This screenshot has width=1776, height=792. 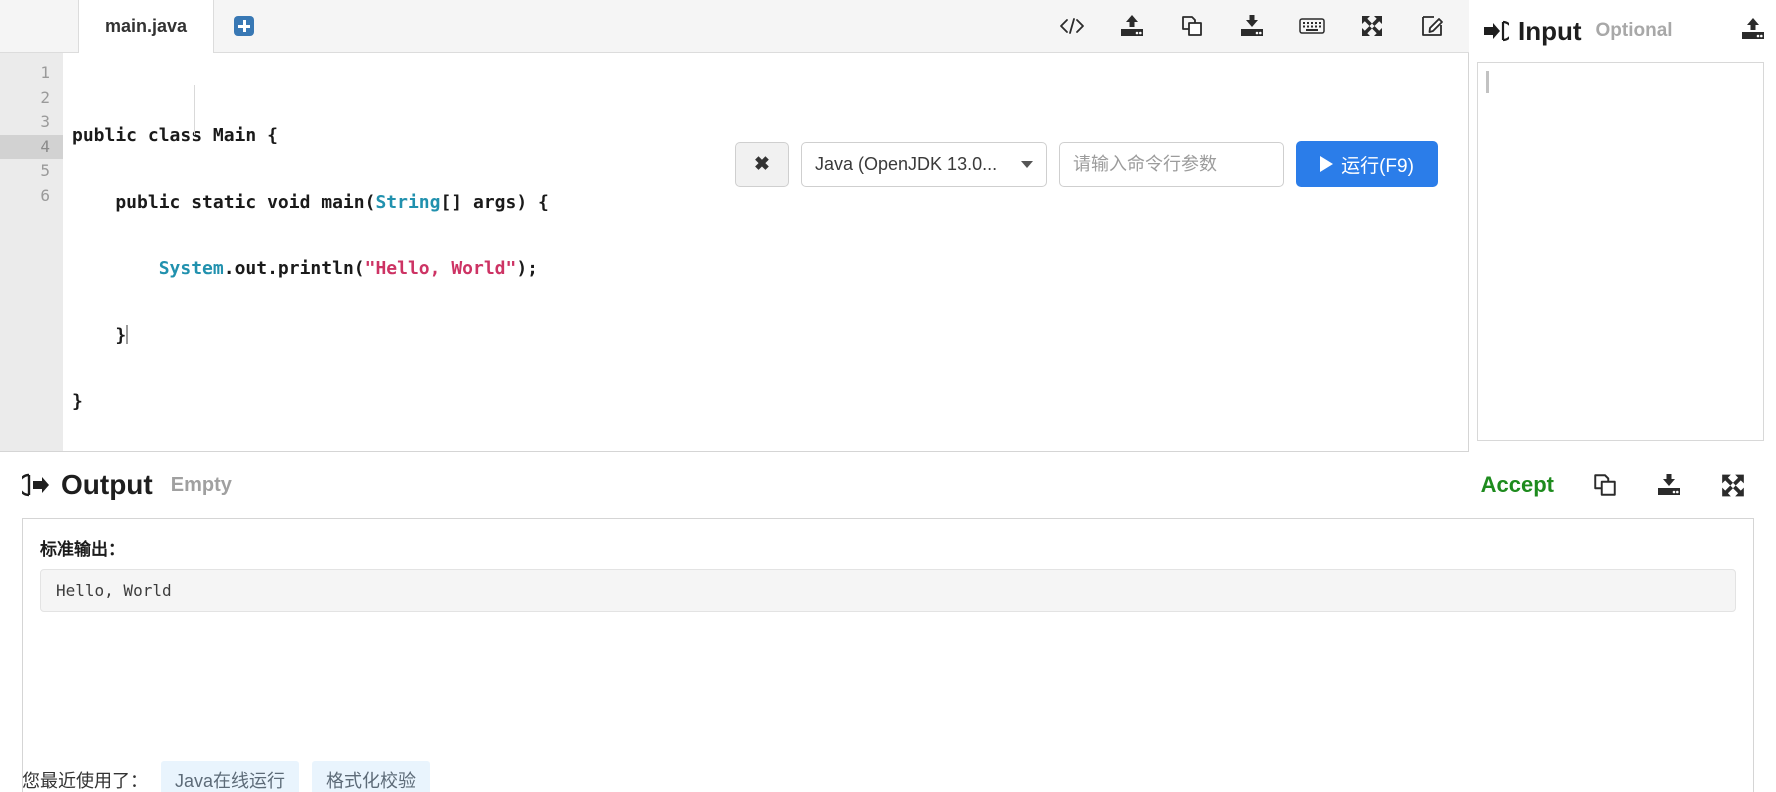 I want to click on code-token-plain: .out.println(, so click(x=294, y=269).